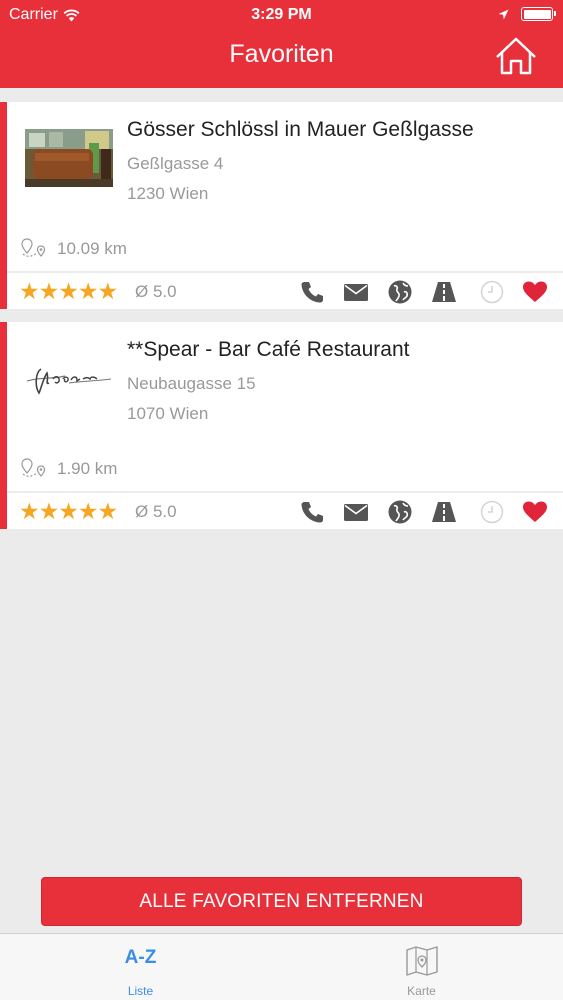  Describe the element at coordinates (281, 54) in the screenshot. I see `page-title: Favoriten` at that location.